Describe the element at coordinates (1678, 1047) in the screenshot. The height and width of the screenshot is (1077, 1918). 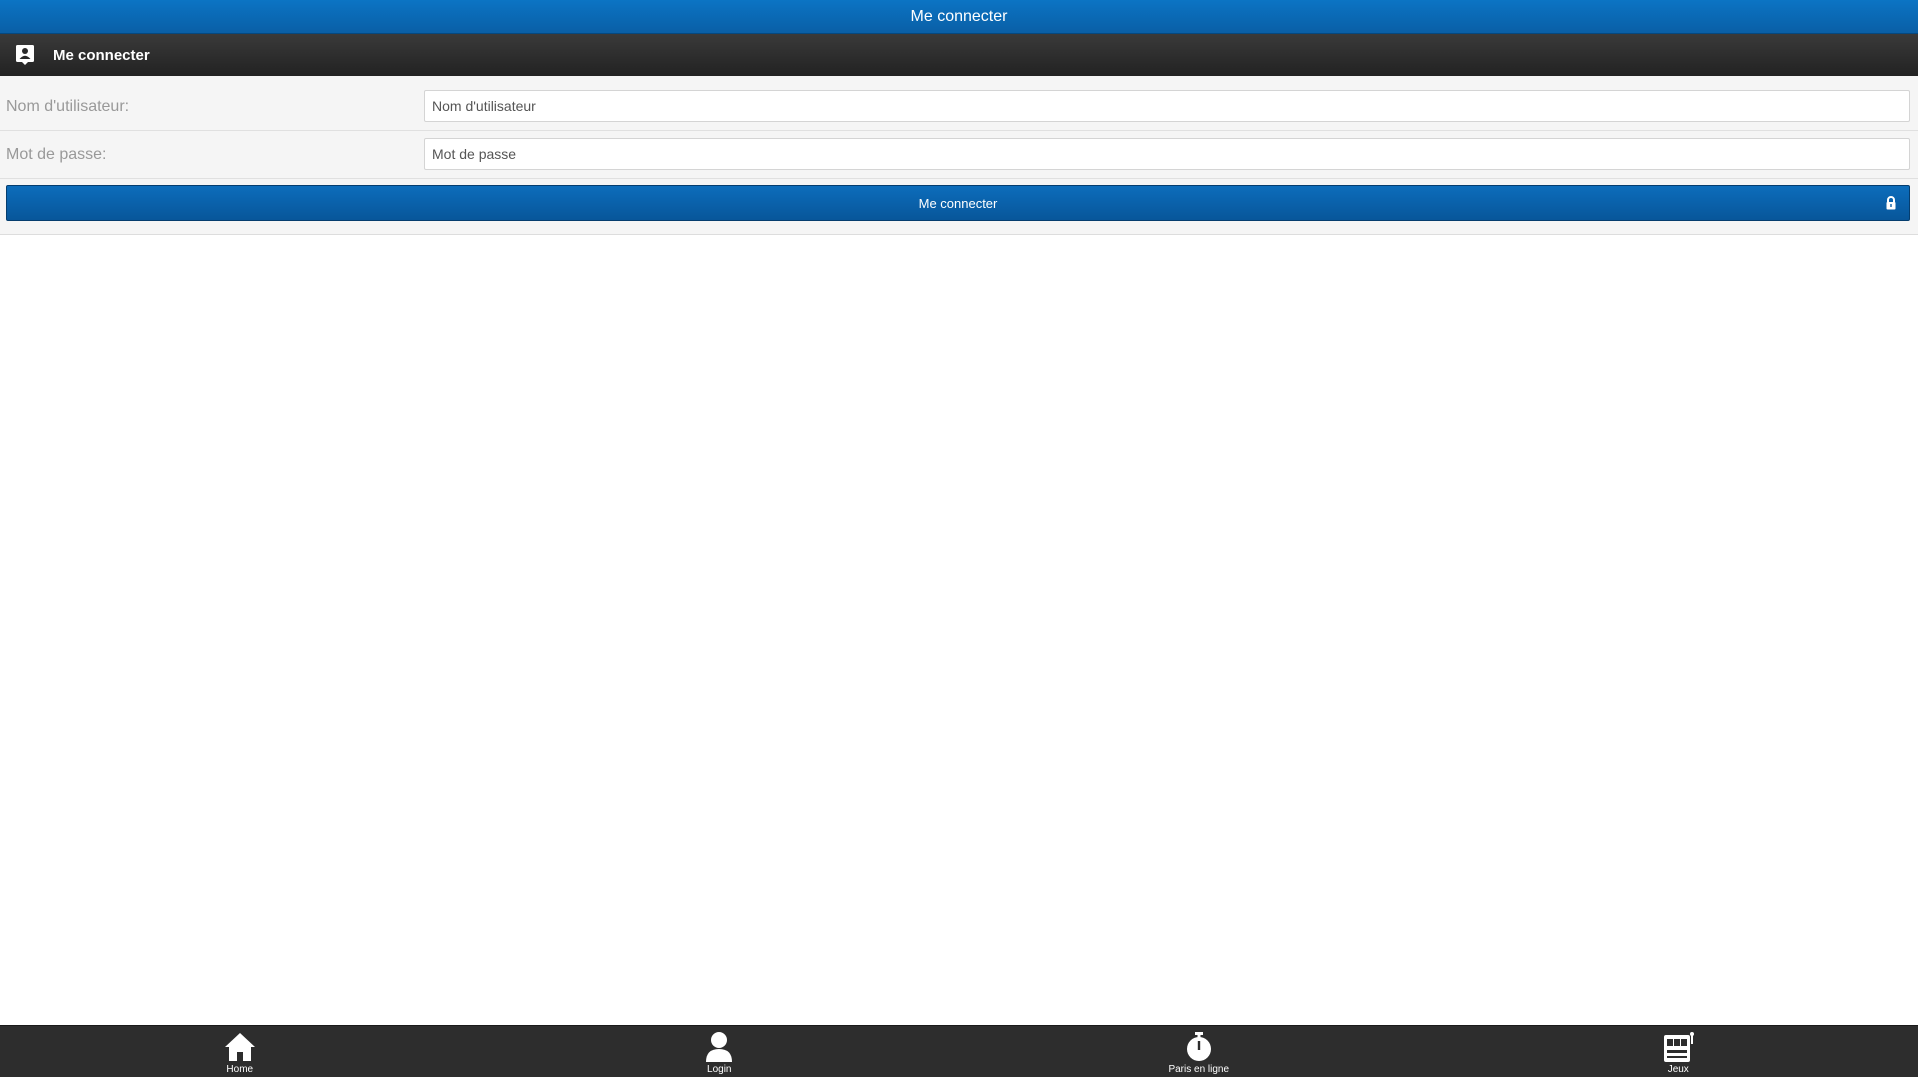
I see `slot-machine-icon` at that location.